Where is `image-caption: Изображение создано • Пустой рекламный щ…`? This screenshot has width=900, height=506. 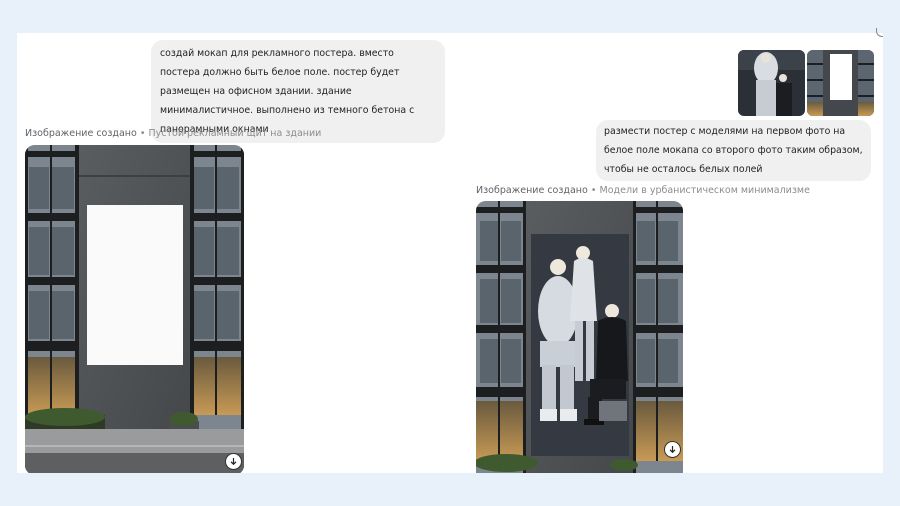
image-caption: Изображение создано • Пустой рекламный щ… is located at coordinates (173, 133).